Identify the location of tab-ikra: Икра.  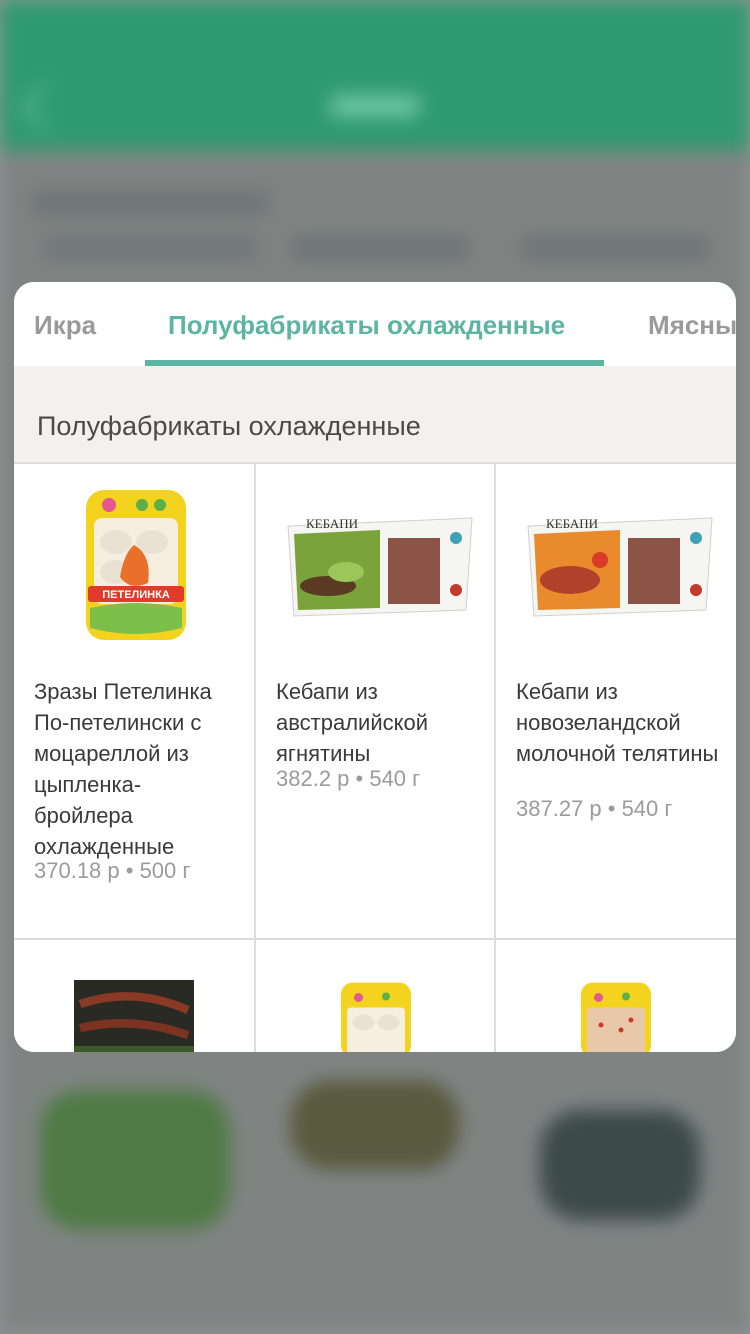
(65, 325).